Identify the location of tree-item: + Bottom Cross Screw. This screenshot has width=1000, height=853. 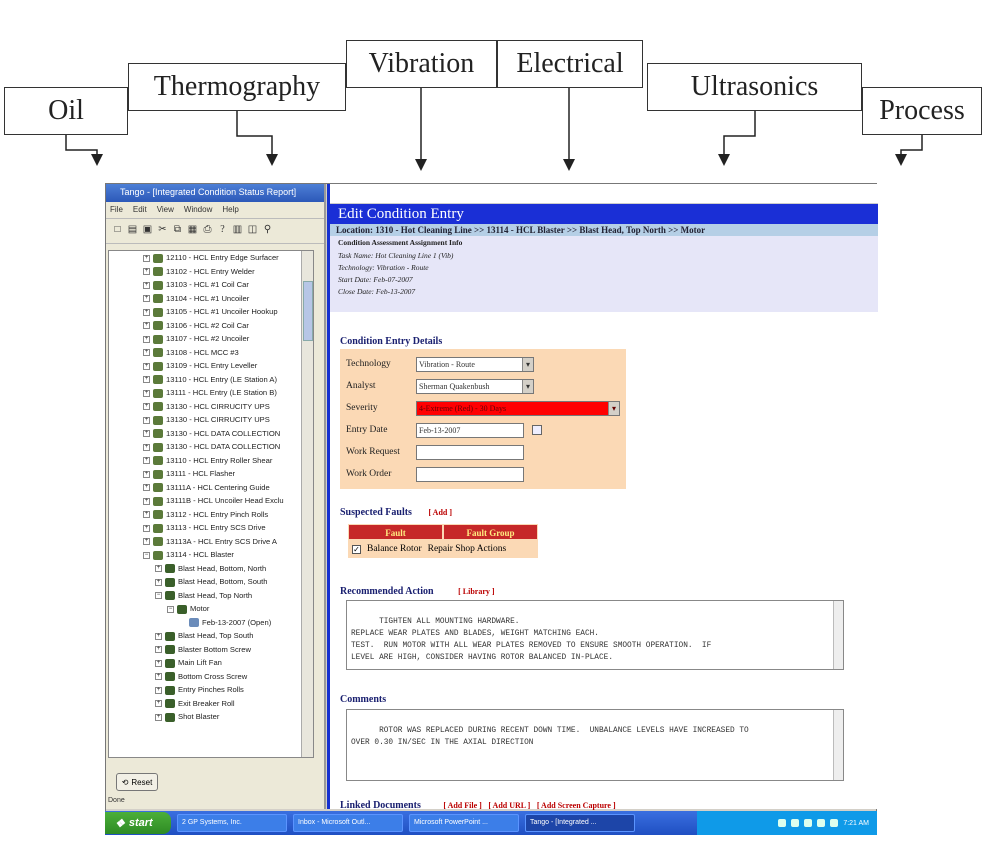
(211, 677).